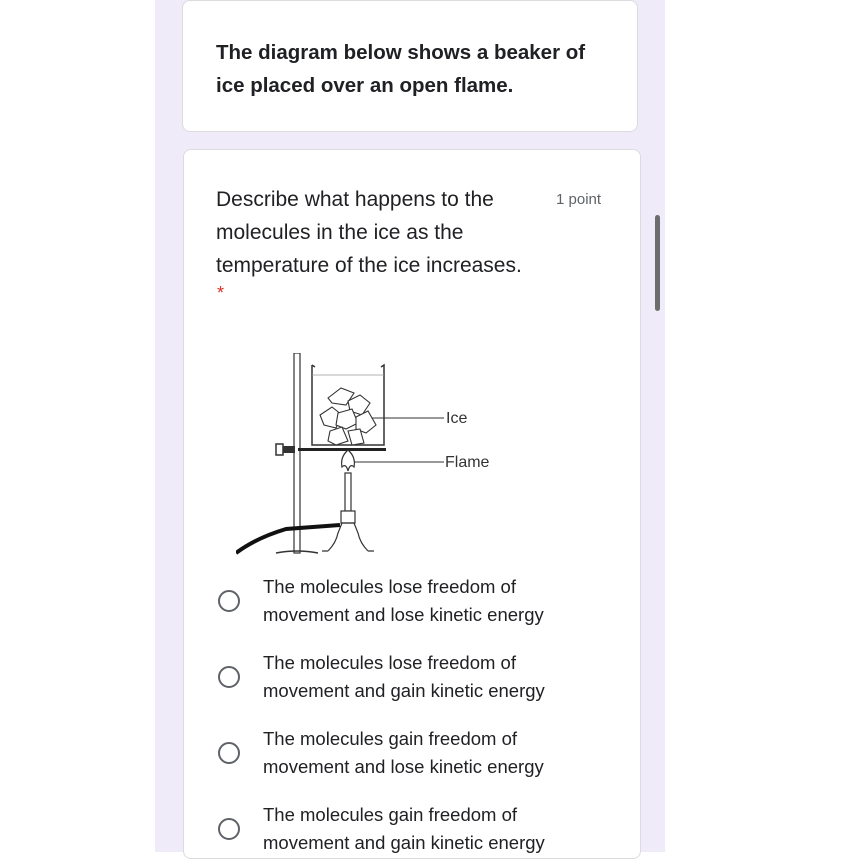 Image resolution: width=866 pixels, height=868 pixels. Describe the element at coordinates (363, 454) in the screenshot. I see `beaker-over-flame-diagram: Ice Flame` at that location.